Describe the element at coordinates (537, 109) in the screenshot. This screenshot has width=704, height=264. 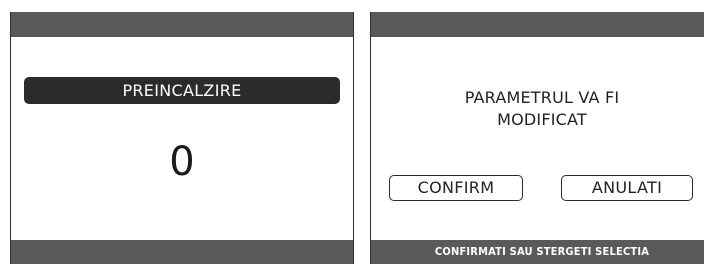
I see `confirmation-message: PARAMETRUL VA FI MODIFICAT` at that location.